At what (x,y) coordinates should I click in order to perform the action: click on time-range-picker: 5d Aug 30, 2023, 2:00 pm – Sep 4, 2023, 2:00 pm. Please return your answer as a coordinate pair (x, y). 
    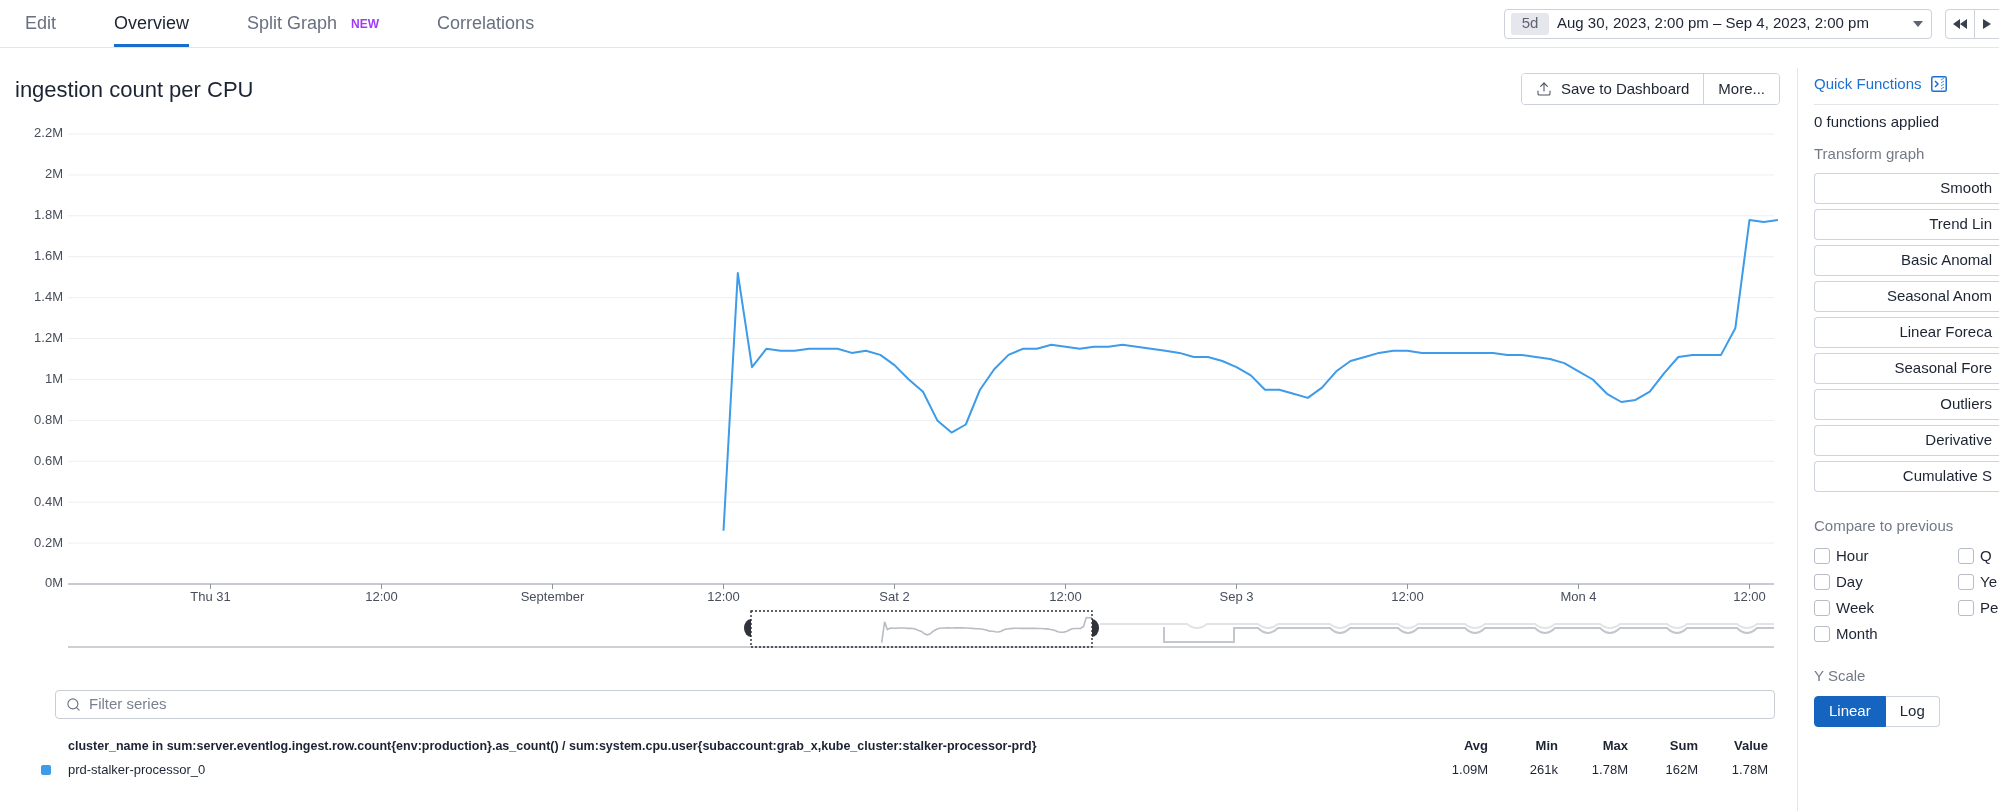
    Looking at the image, I should click on (1718, 23).